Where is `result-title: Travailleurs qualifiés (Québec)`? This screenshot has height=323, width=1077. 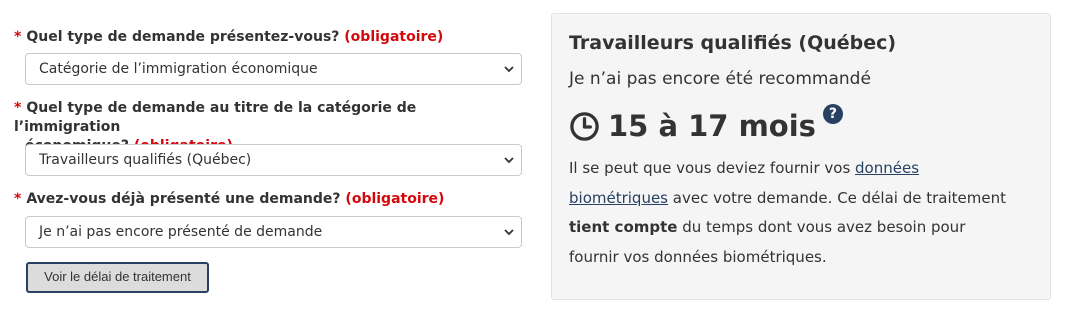 result-title: Travailleurs qualifiés (Québec) is located at coordinates (733, 43).